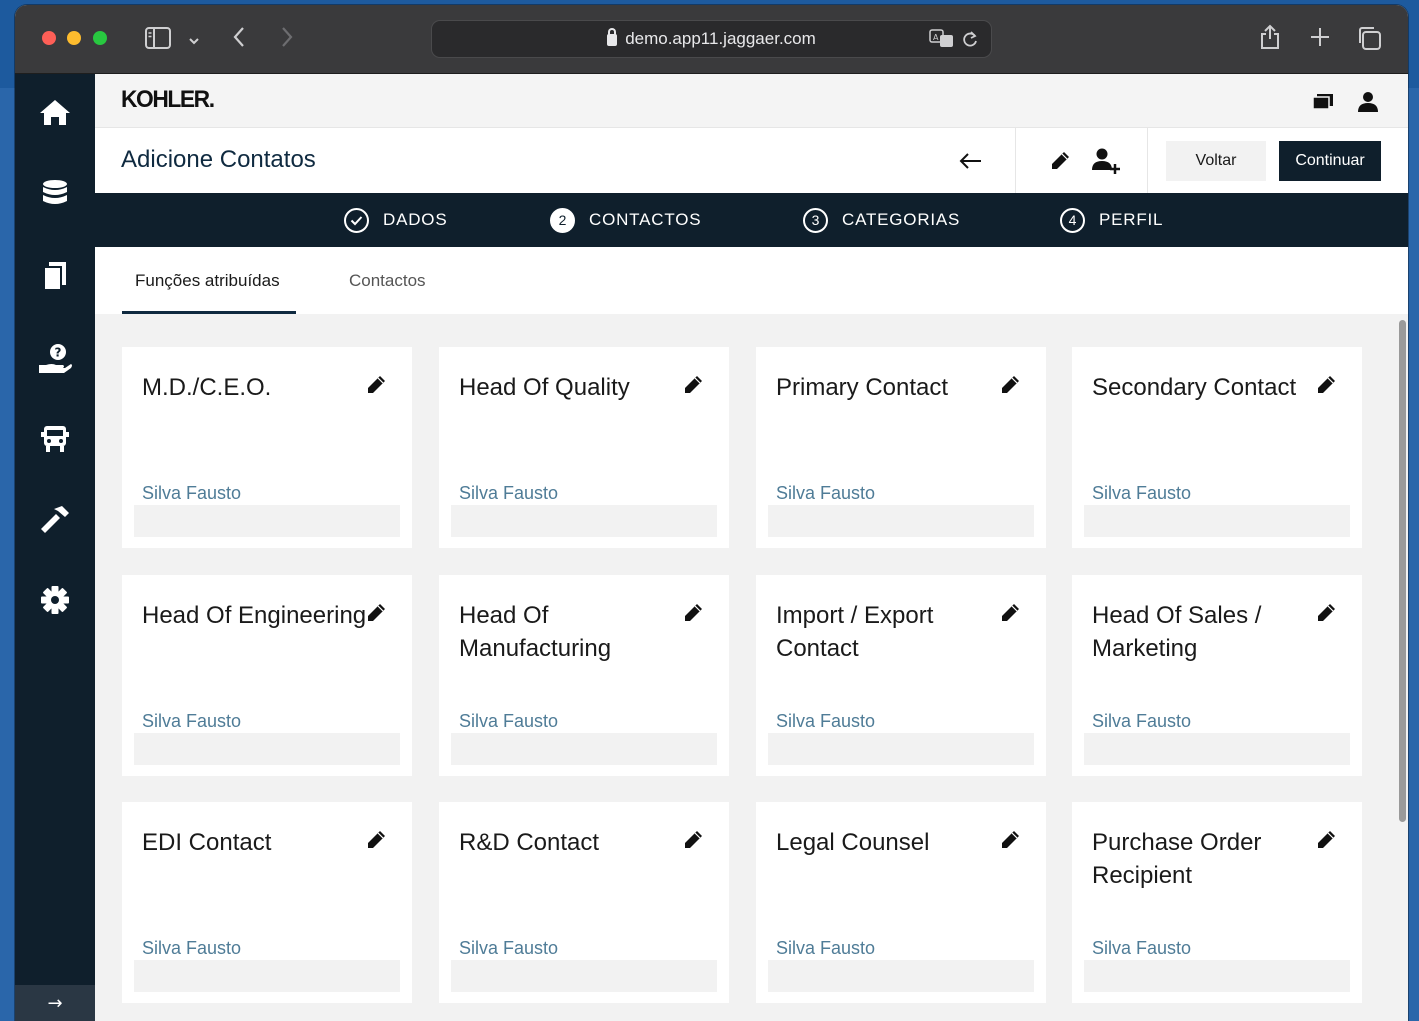  I want to click on step-contactos: 2 CONTACTOS, so click(625, 220).